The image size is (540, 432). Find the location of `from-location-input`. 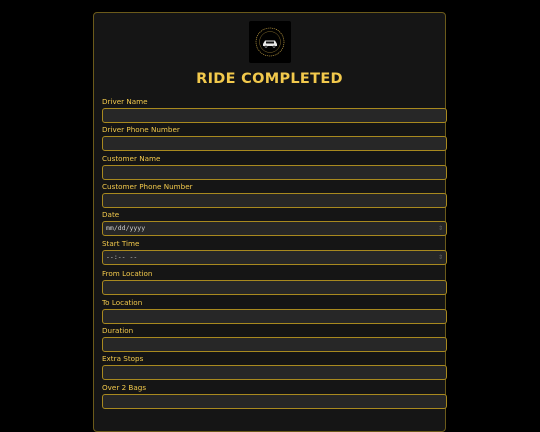

from-location-input is located at coordinates (274, 287).